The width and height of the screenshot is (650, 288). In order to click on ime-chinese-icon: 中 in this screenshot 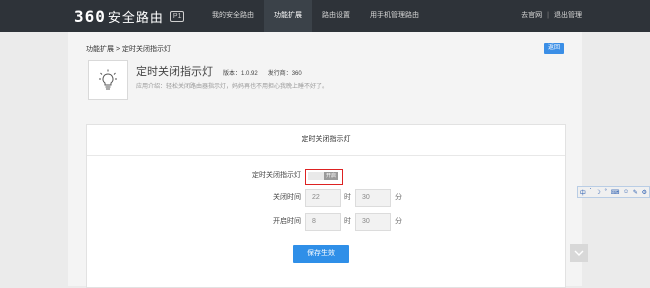, I will do `click(583, 192)`.